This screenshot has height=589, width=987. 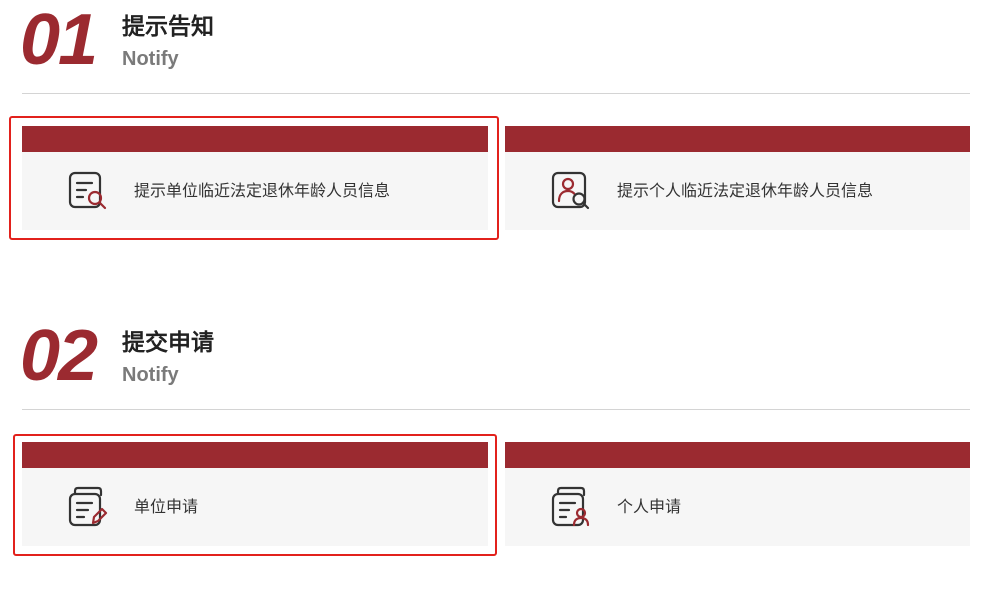 What do you see at coordinates (168, 27) in the screenshot?
I see `section-title: 提示告知` at bounding box center [168, 27].